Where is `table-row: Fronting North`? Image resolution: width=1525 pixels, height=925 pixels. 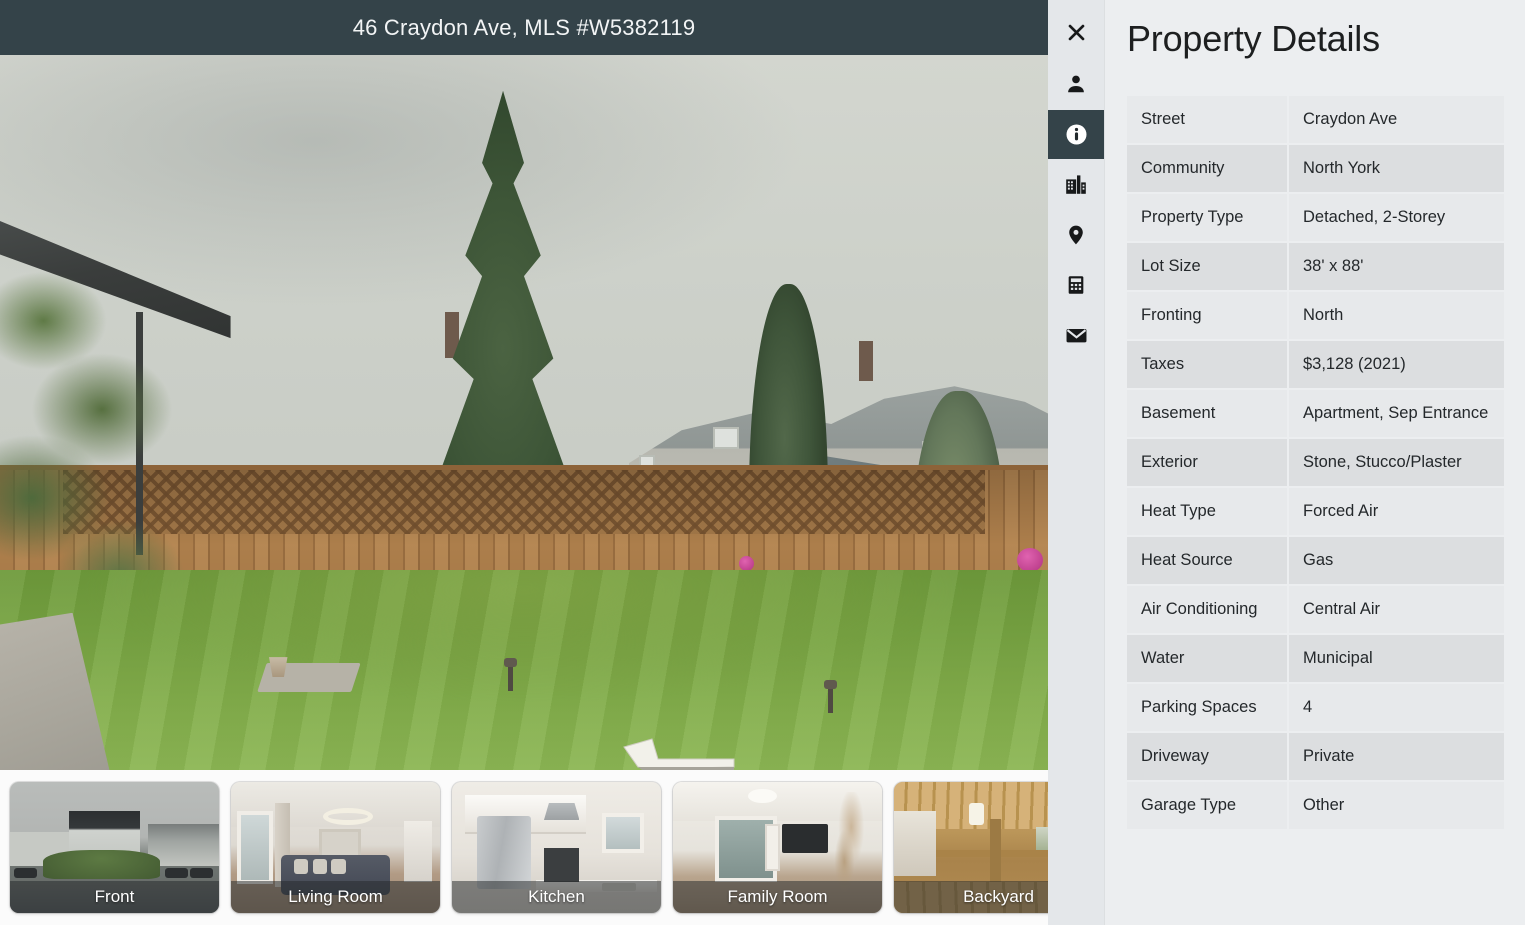
table-row: Fronting North is located at coordinates (1315, 315).